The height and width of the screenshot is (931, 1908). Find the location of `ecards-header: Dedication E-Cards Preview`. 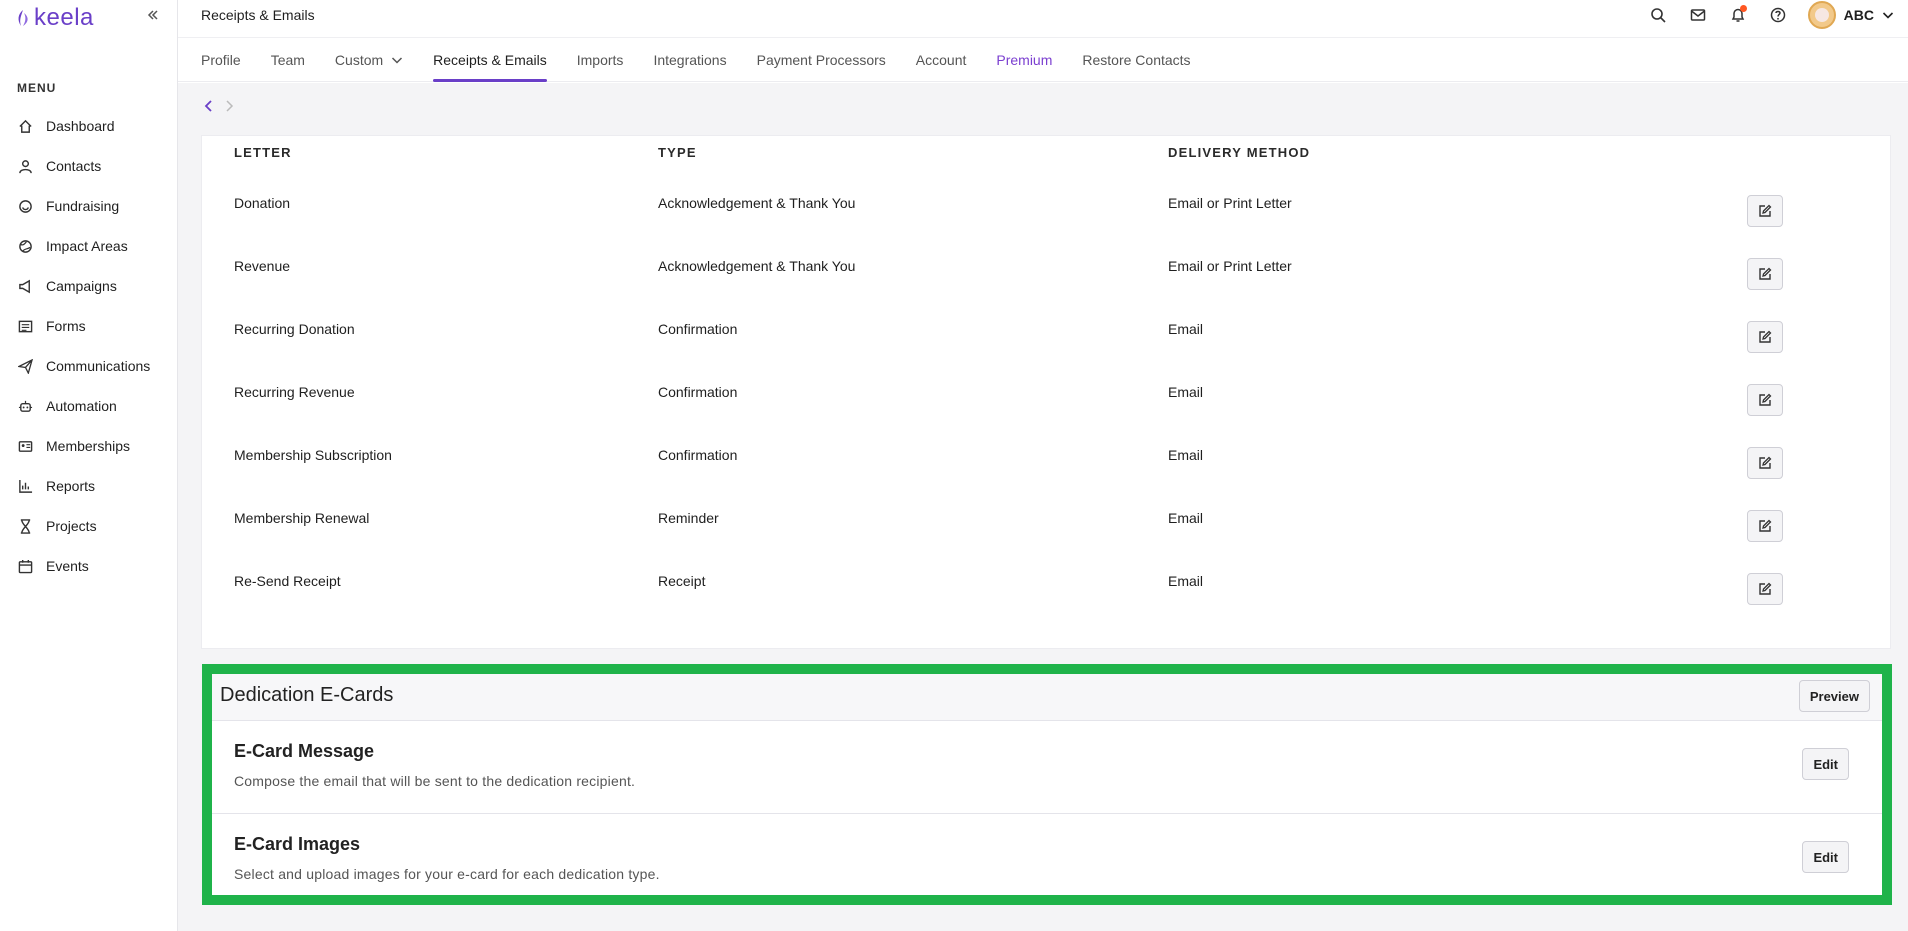

ecards-header: Dedication E-Cards Preview is located at coordinates (1047, 697).